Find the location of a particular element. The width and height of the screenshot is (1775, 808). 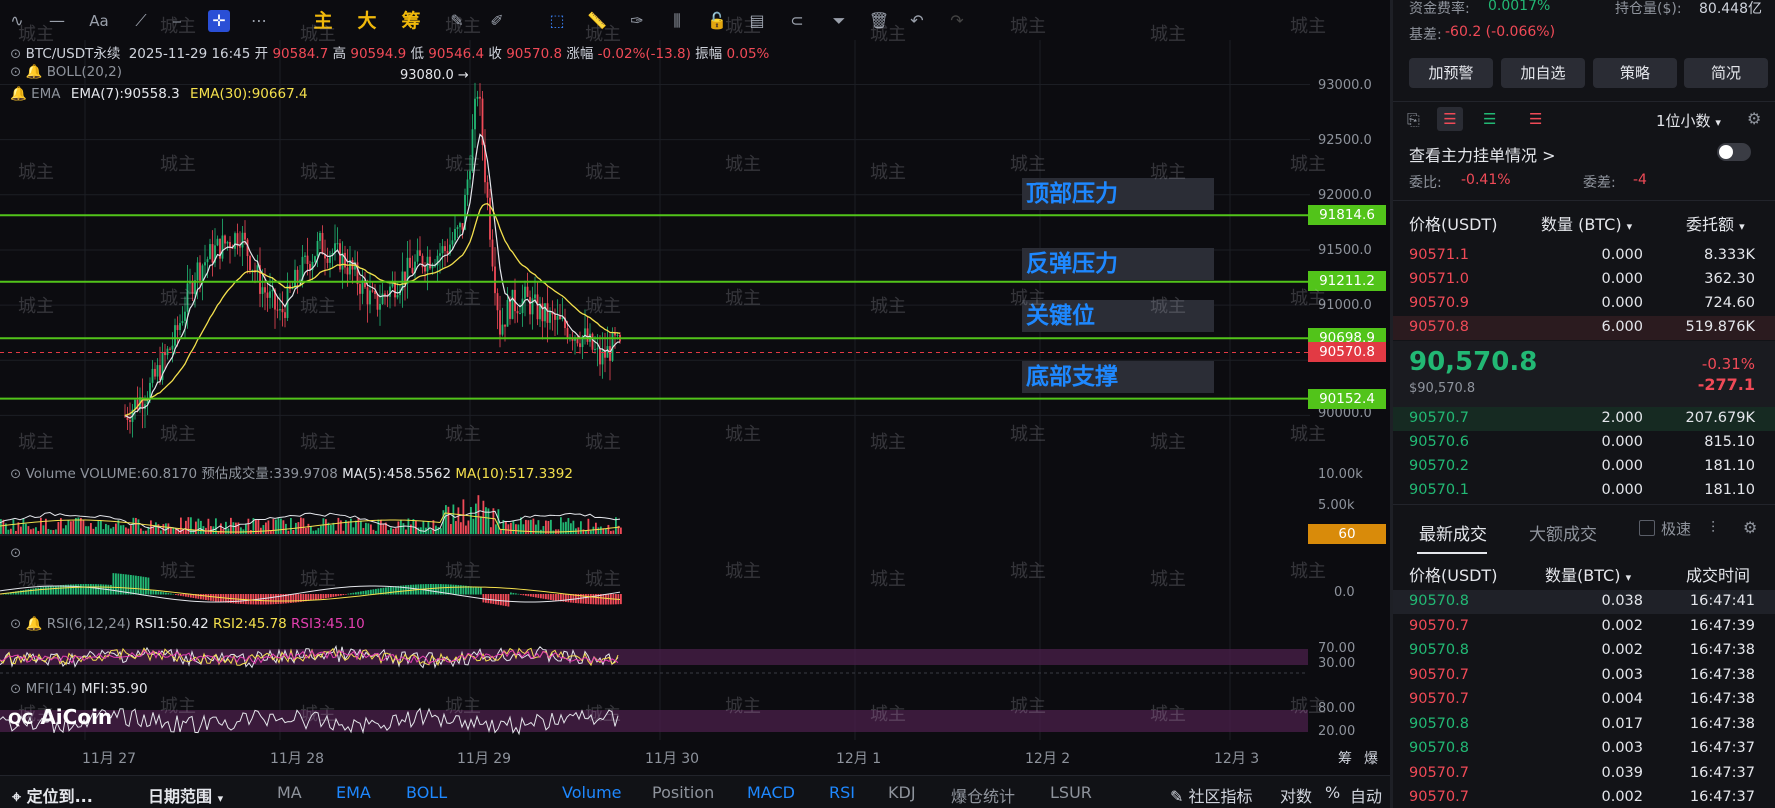

ask-row: 90571.0 0.000 362.30 is located at coordinates (1584, 280).